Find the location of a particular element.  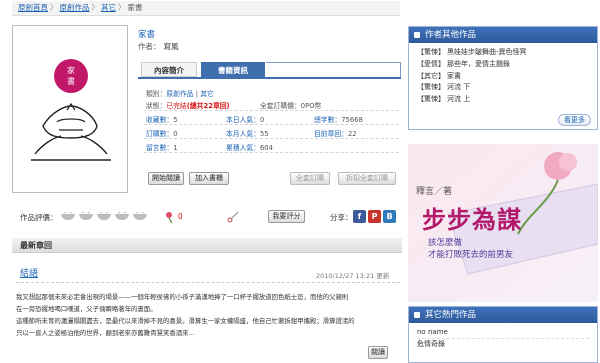

promo-author: 釋言／著 is located at coordinates (434, 192).